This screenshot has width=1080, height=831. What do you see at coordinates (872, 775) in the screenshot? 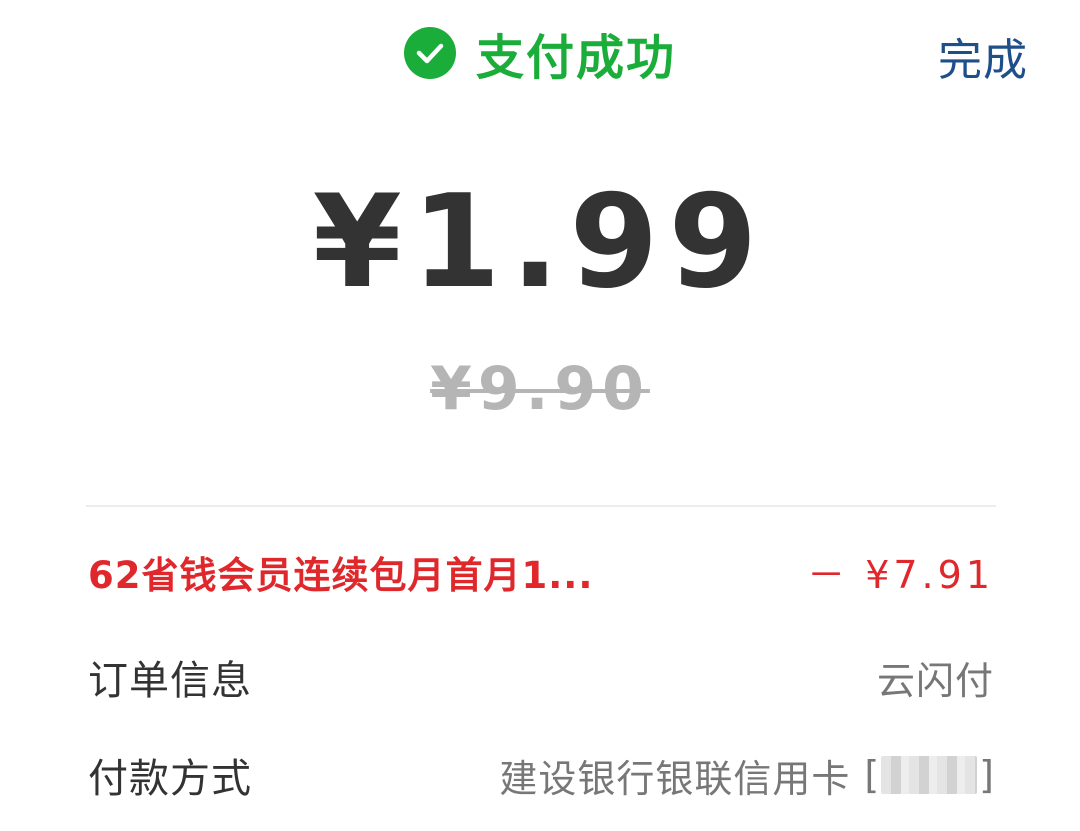
I see `card-number-bracket-open: [` at bounding box center [872, 775].